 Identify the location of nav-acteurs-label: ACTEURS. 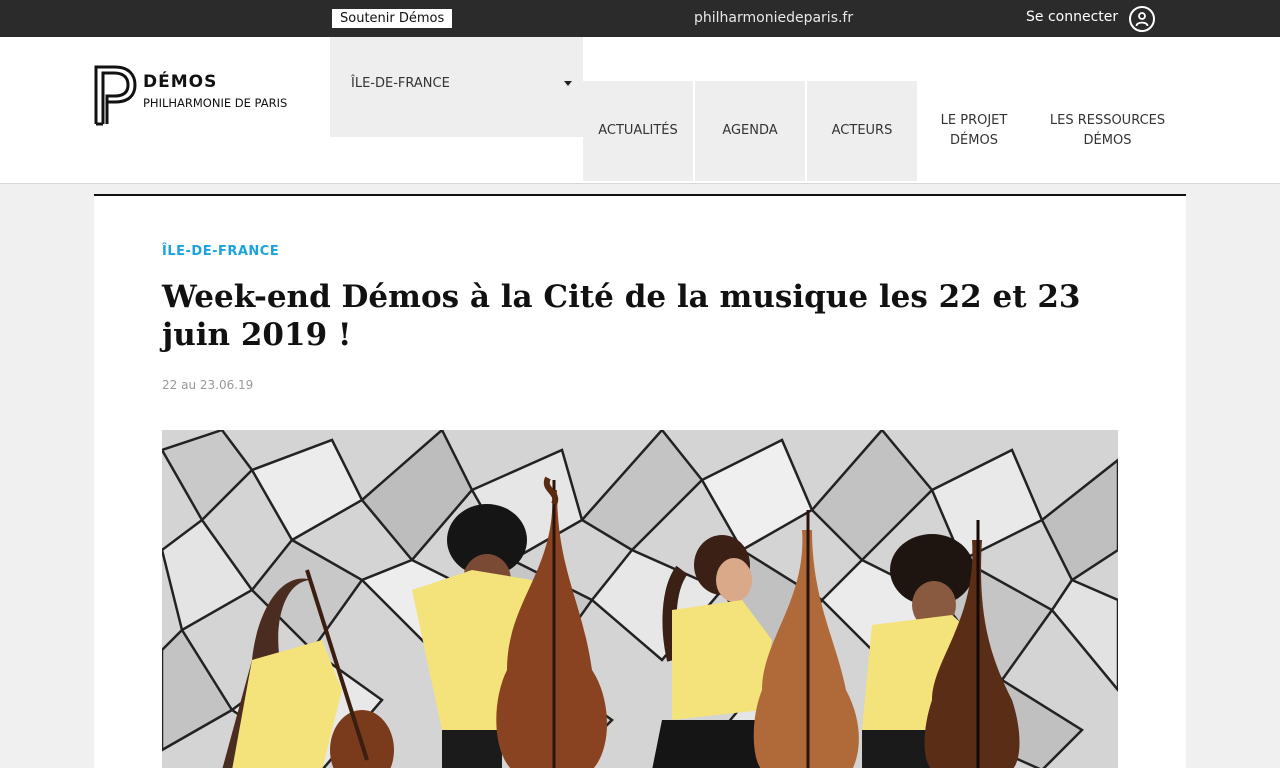
(862, 130).